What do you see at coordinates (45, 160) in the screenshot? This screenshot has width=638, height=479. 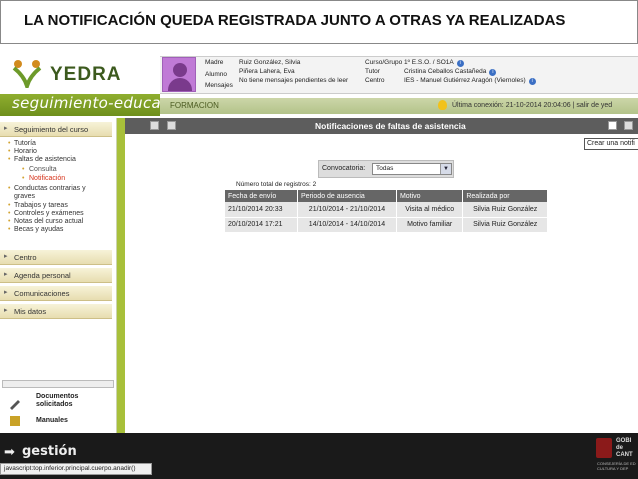 I see `sidebar-item-faltas: Faltas de asistencia` at bounding box center [45, 160].